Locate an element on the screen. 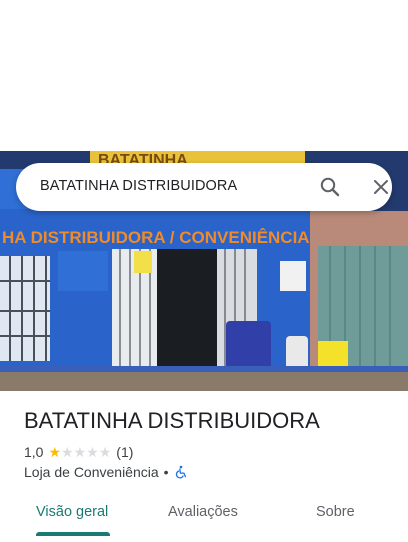 The image size is (408, 542). rating-stars: ★ ★ ★ ★ ★ is located at coordinates (79, 452).